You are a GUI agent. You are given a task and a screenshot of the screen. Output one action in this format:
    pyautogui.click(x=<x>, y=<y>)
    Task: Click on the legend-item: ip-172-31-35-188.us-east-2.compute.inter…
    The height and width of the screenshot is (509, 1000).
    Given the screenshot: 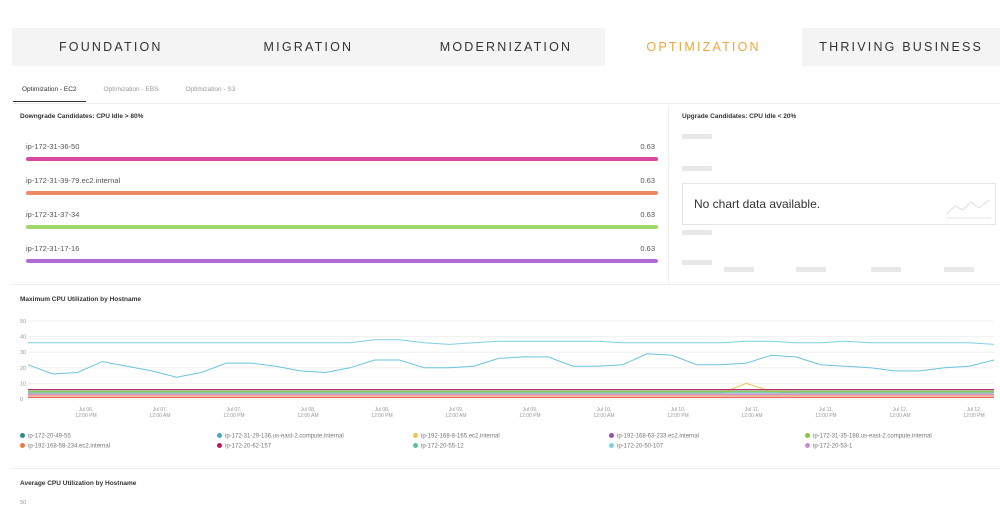 What is the action you would take?
    pyautogui.click(x=868, y=436)
    